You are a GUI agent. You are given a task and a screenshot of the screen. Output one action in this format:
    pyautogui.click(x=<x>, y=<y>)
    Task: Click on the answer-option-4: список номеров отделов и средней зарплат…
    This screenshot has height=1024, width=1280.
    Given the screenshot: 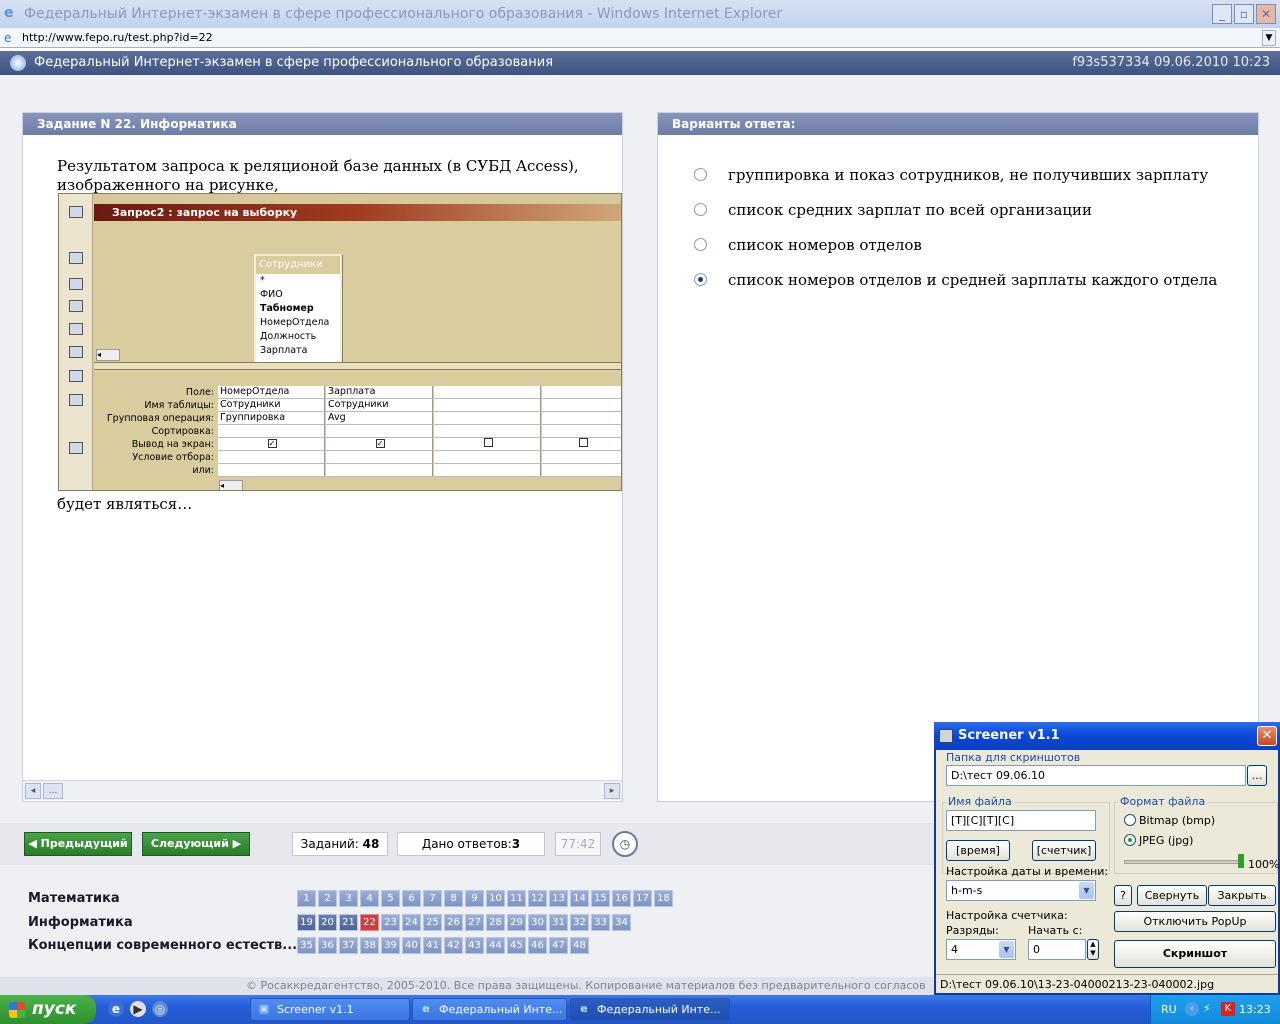 What is the action you would take?
    pyautogui.click(x=964, y=280)
    